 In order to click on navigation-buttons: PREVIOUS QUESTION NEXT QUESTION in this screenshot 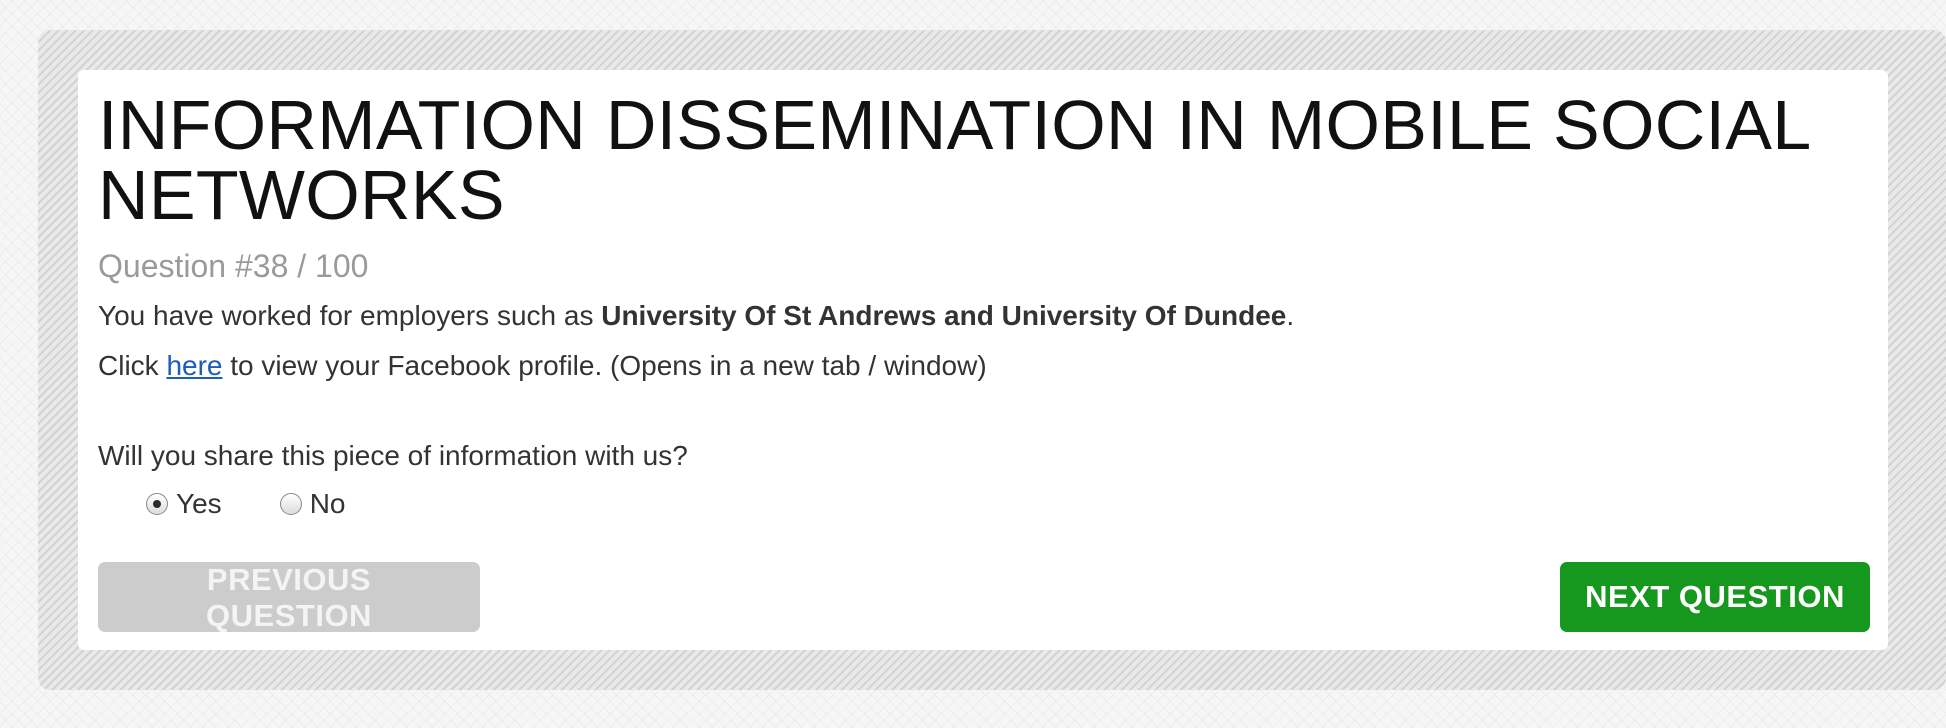, I will do `click(984, 597)`.